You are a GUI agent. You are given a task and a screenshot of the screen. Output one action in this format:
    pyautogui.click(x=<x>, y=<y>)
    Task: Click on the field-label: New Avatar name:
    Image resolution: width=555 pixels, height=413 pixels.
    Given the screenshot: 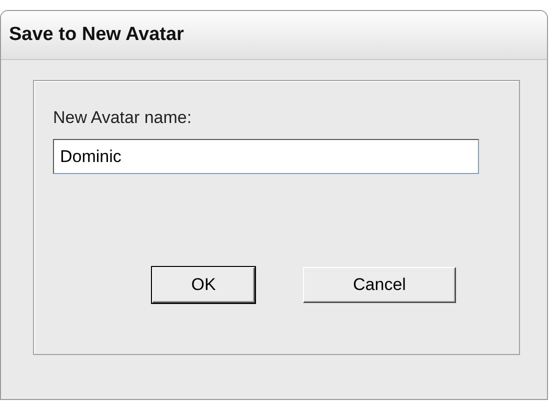 What is the action you would take?
    pyautogui.click(x=122, y=118)
    